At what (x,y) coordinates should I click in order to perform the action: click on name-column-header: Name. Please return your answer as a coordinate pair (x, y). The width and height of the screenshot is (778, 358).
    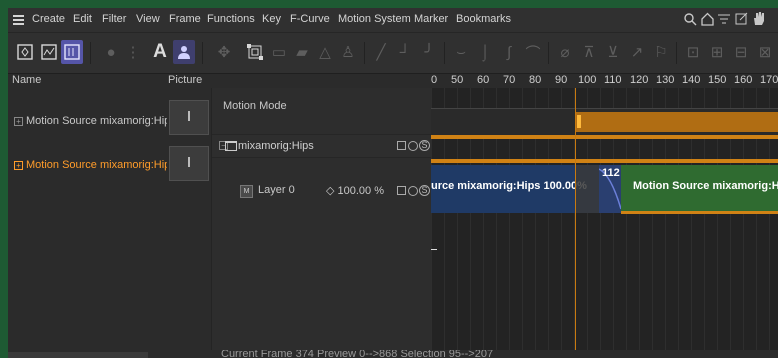
    Looking at the image, I should click on (26, 80).